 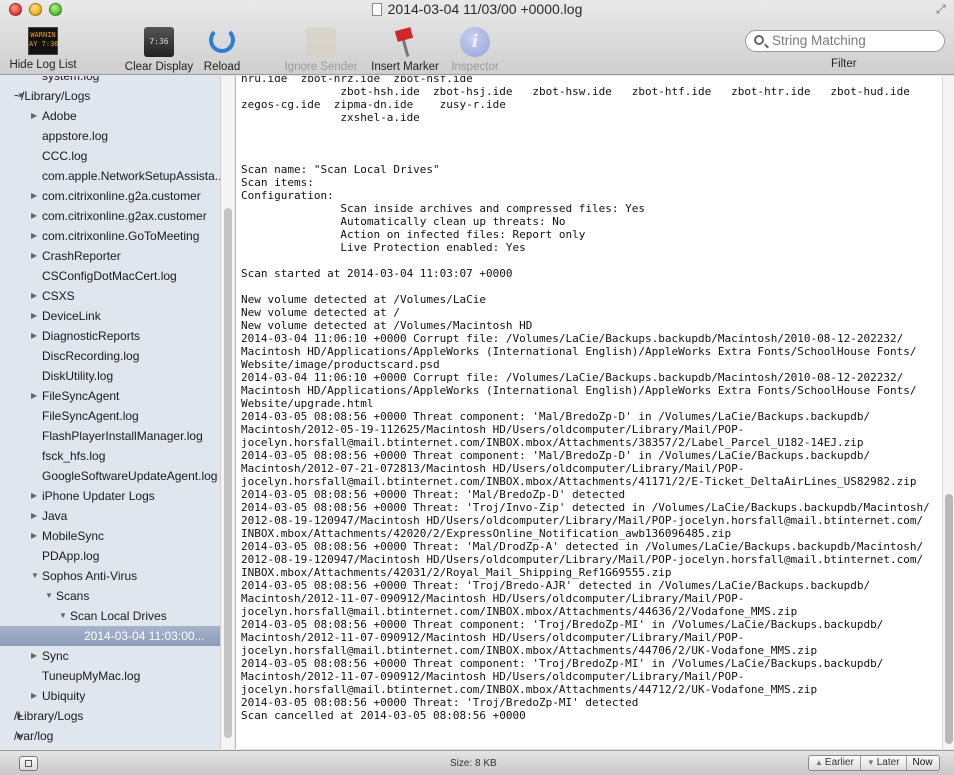 I want to click on sidebar-item: TuneupMyMac.log, so click(x=110, y=676).